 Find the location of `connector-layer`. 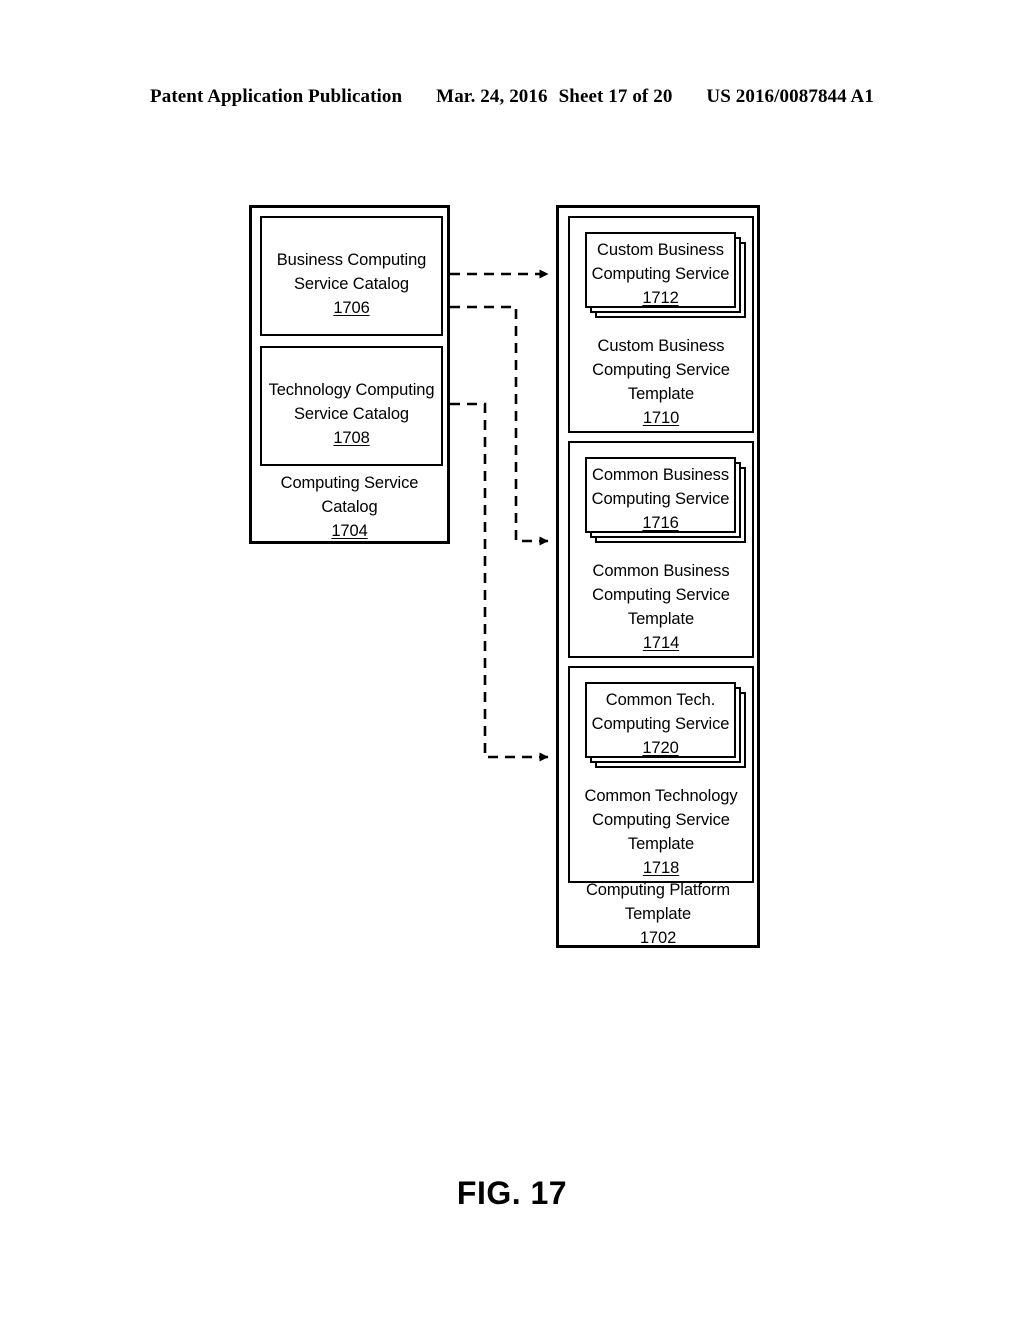

connector-layer is located at coordinates (499, 515).